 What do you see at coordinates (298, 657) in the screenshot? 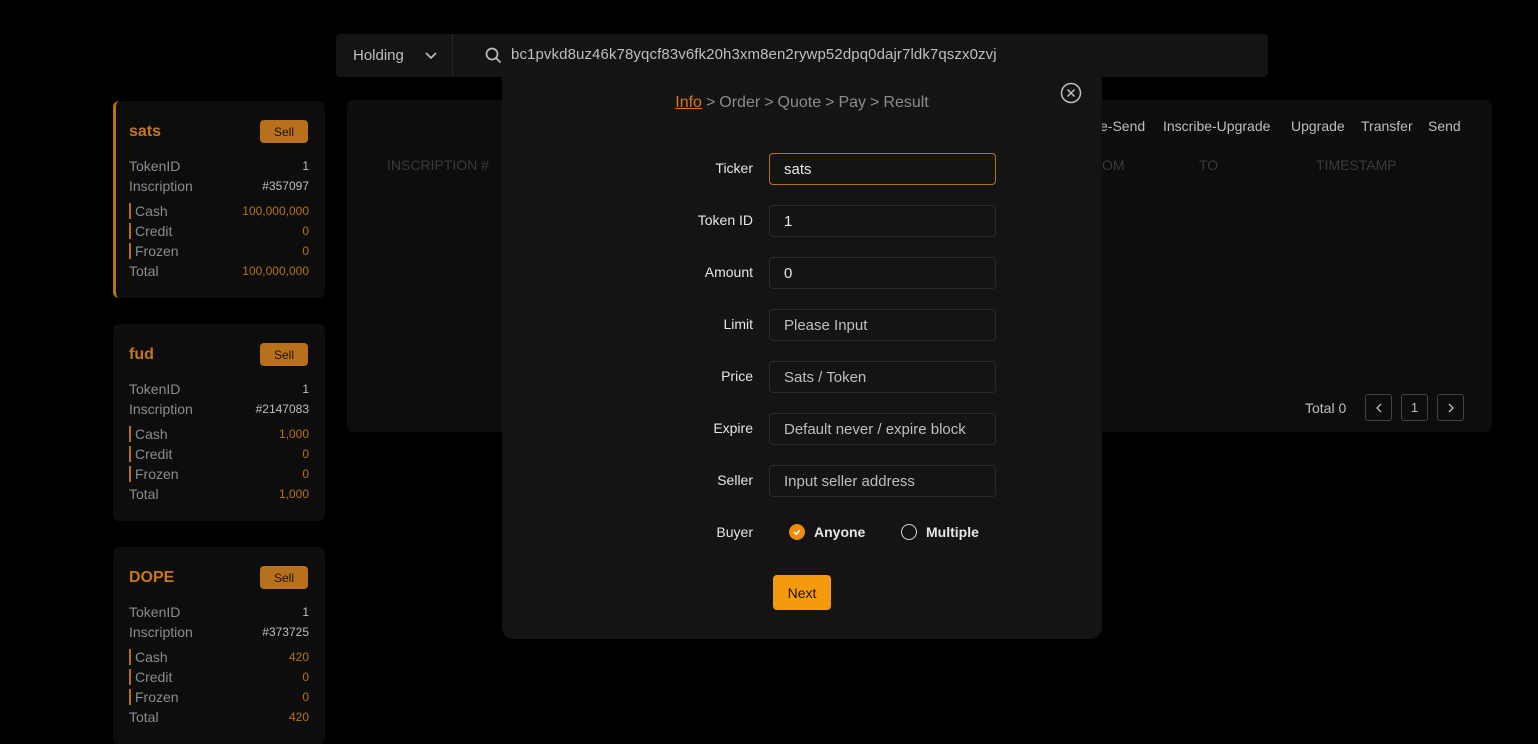
I see `cash-value: 420` at bounding box center [298, 657].